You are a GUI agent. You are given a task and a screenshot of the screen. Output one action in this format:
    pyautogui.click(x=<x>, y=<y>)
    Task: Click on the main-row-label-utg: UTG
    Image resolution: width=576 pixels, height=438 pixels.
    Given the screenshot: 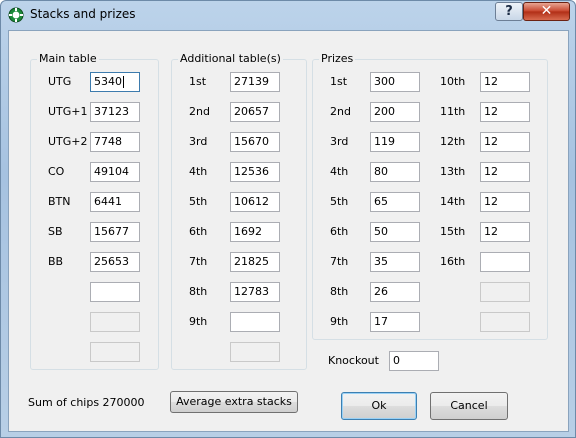 What is the action you would take?
    pyautogui.click(x=60, y=81)
    